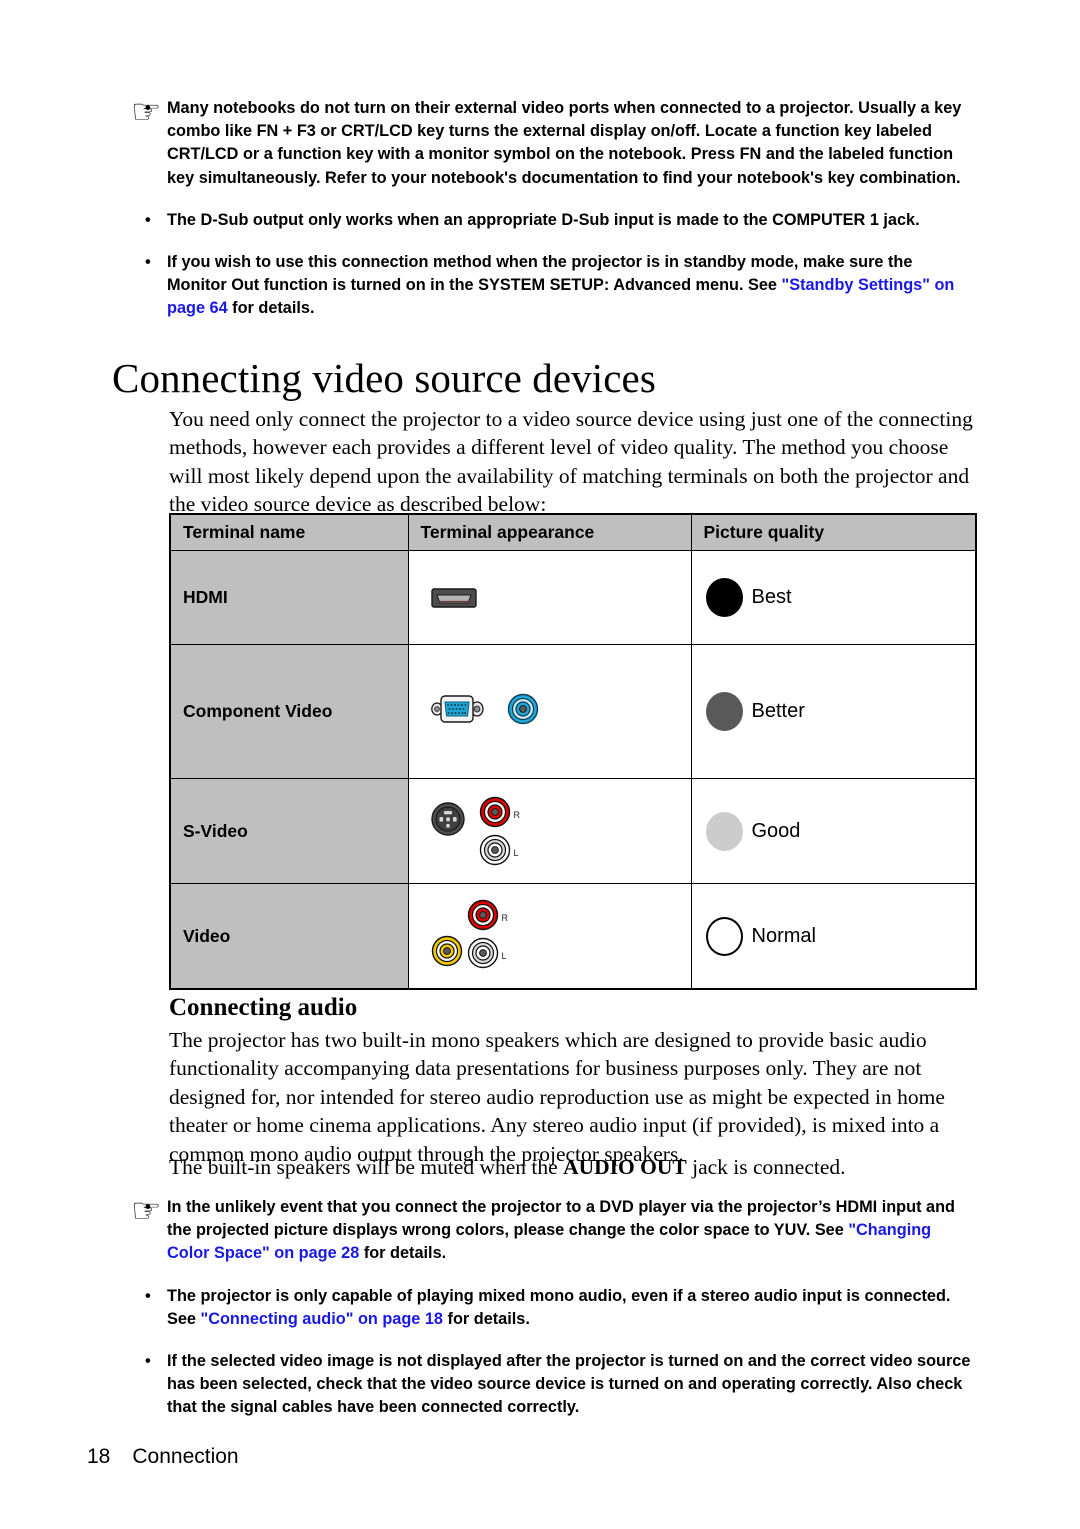  What do you see at coordinates (833, 597) in the screenshot?
I see `picture-quality-cell: Best` at bounding box center [833, 597].